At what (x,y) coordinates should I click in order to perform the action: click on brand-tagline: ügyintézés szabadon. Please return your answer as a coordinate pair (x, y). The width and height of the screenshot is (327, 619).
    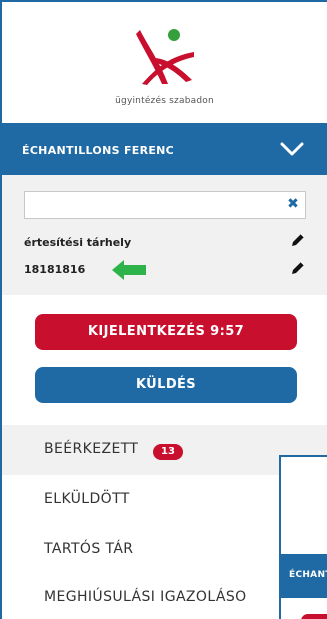
    Looking at the image, I should click on (164, 101).